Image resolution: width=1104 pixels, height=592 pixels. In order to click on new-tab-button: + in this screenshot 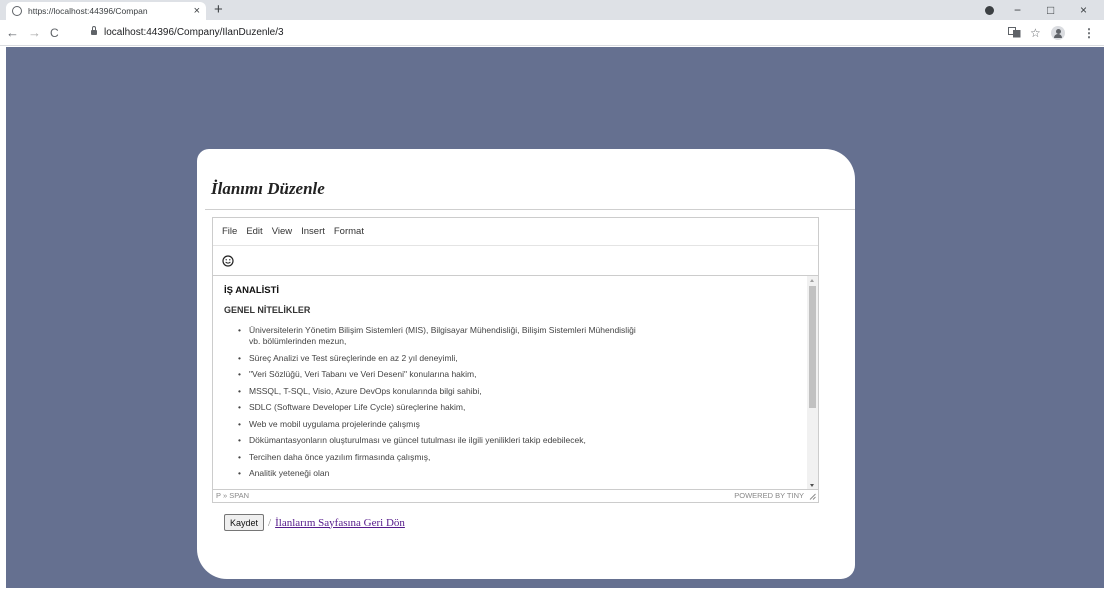, I will do `click(218, 10)`.